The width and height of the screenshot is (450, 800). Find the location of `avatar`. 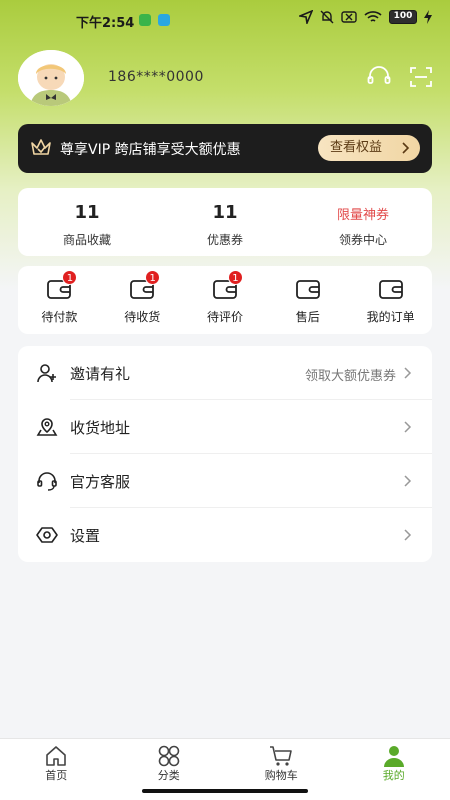

avatar is located at coordinates (51, 78).